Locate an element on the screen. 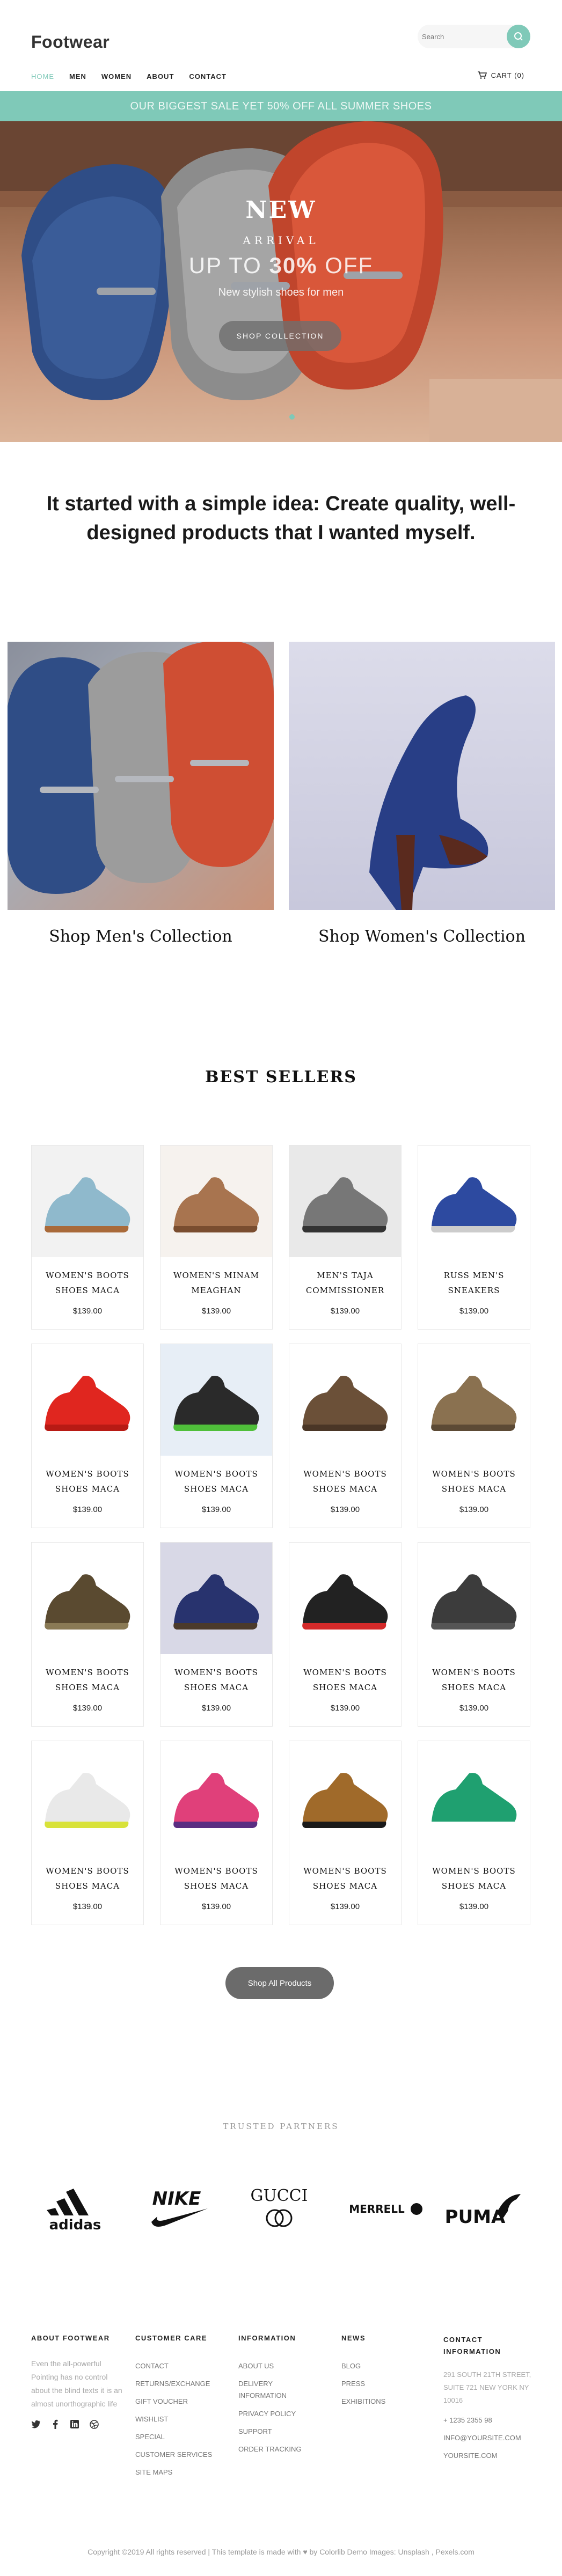 Image resolution: width=562 pixels, height=2576 pixels. footer-link-support: SUPPORT is located at coordinates (278, 2431).